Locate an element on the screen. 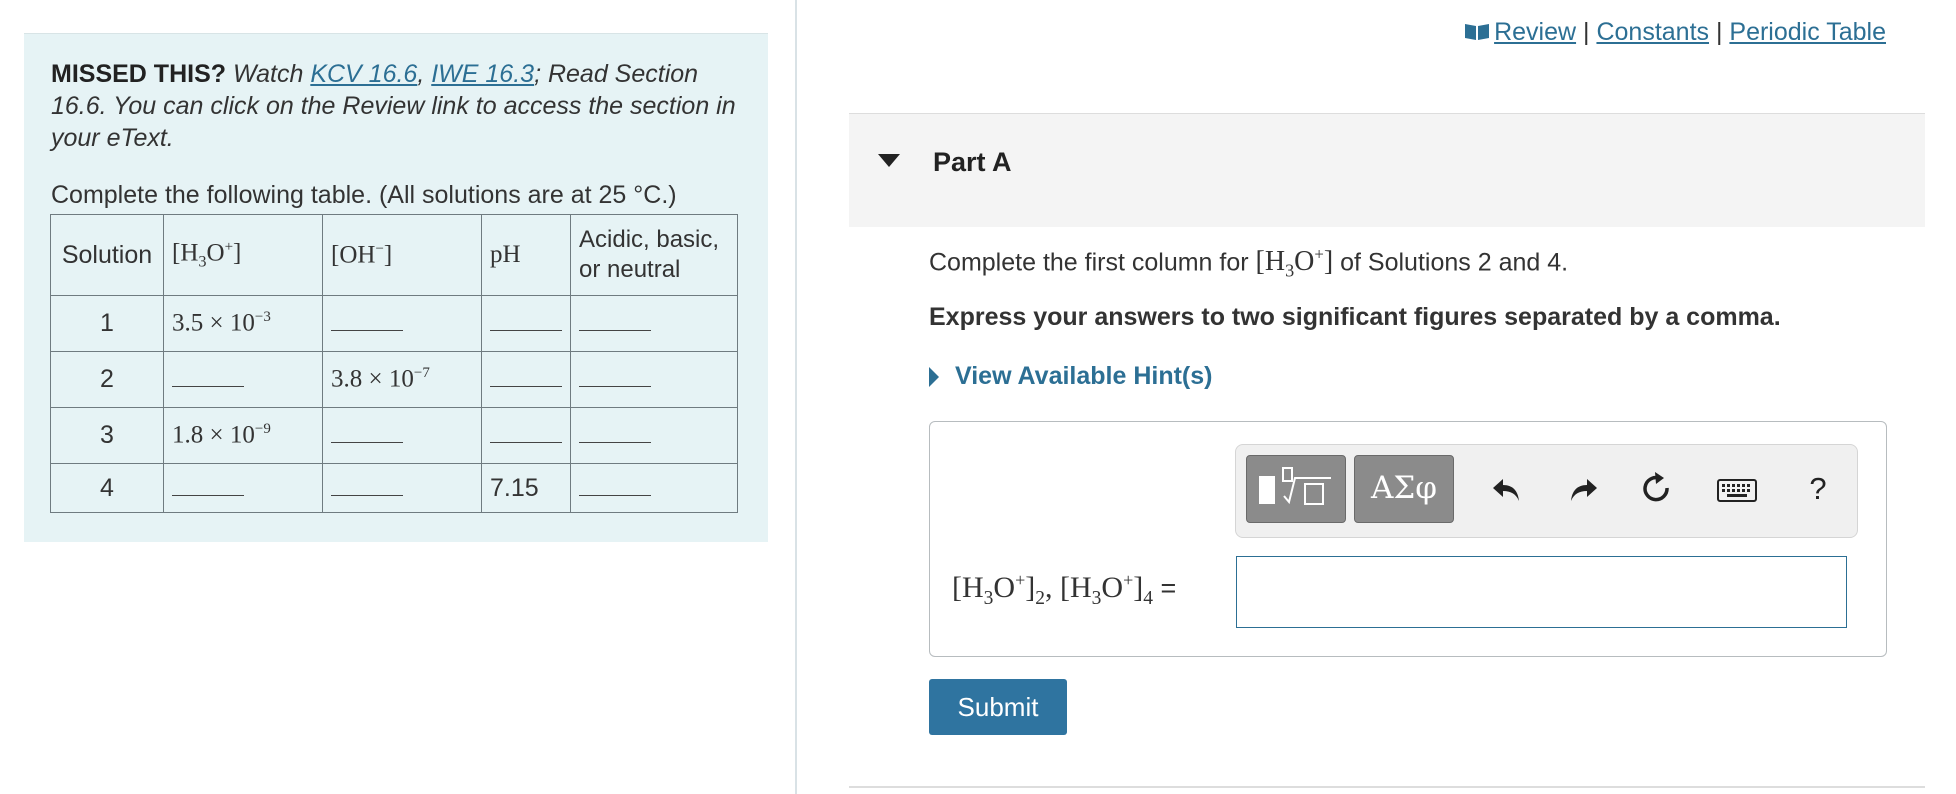 Image resolution: width=1956 pixels, height=794 pixels. table-row: 1 3.5 × 10−3 is located at coordinates (394, 323).